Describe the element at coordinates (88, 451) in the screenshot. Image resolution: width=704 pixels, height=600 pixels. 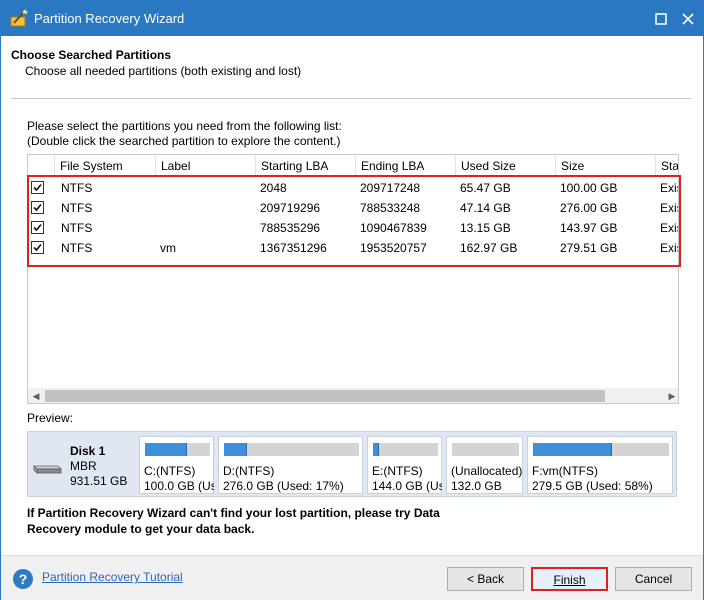
I see `disk-name: Disk 1` at that location.